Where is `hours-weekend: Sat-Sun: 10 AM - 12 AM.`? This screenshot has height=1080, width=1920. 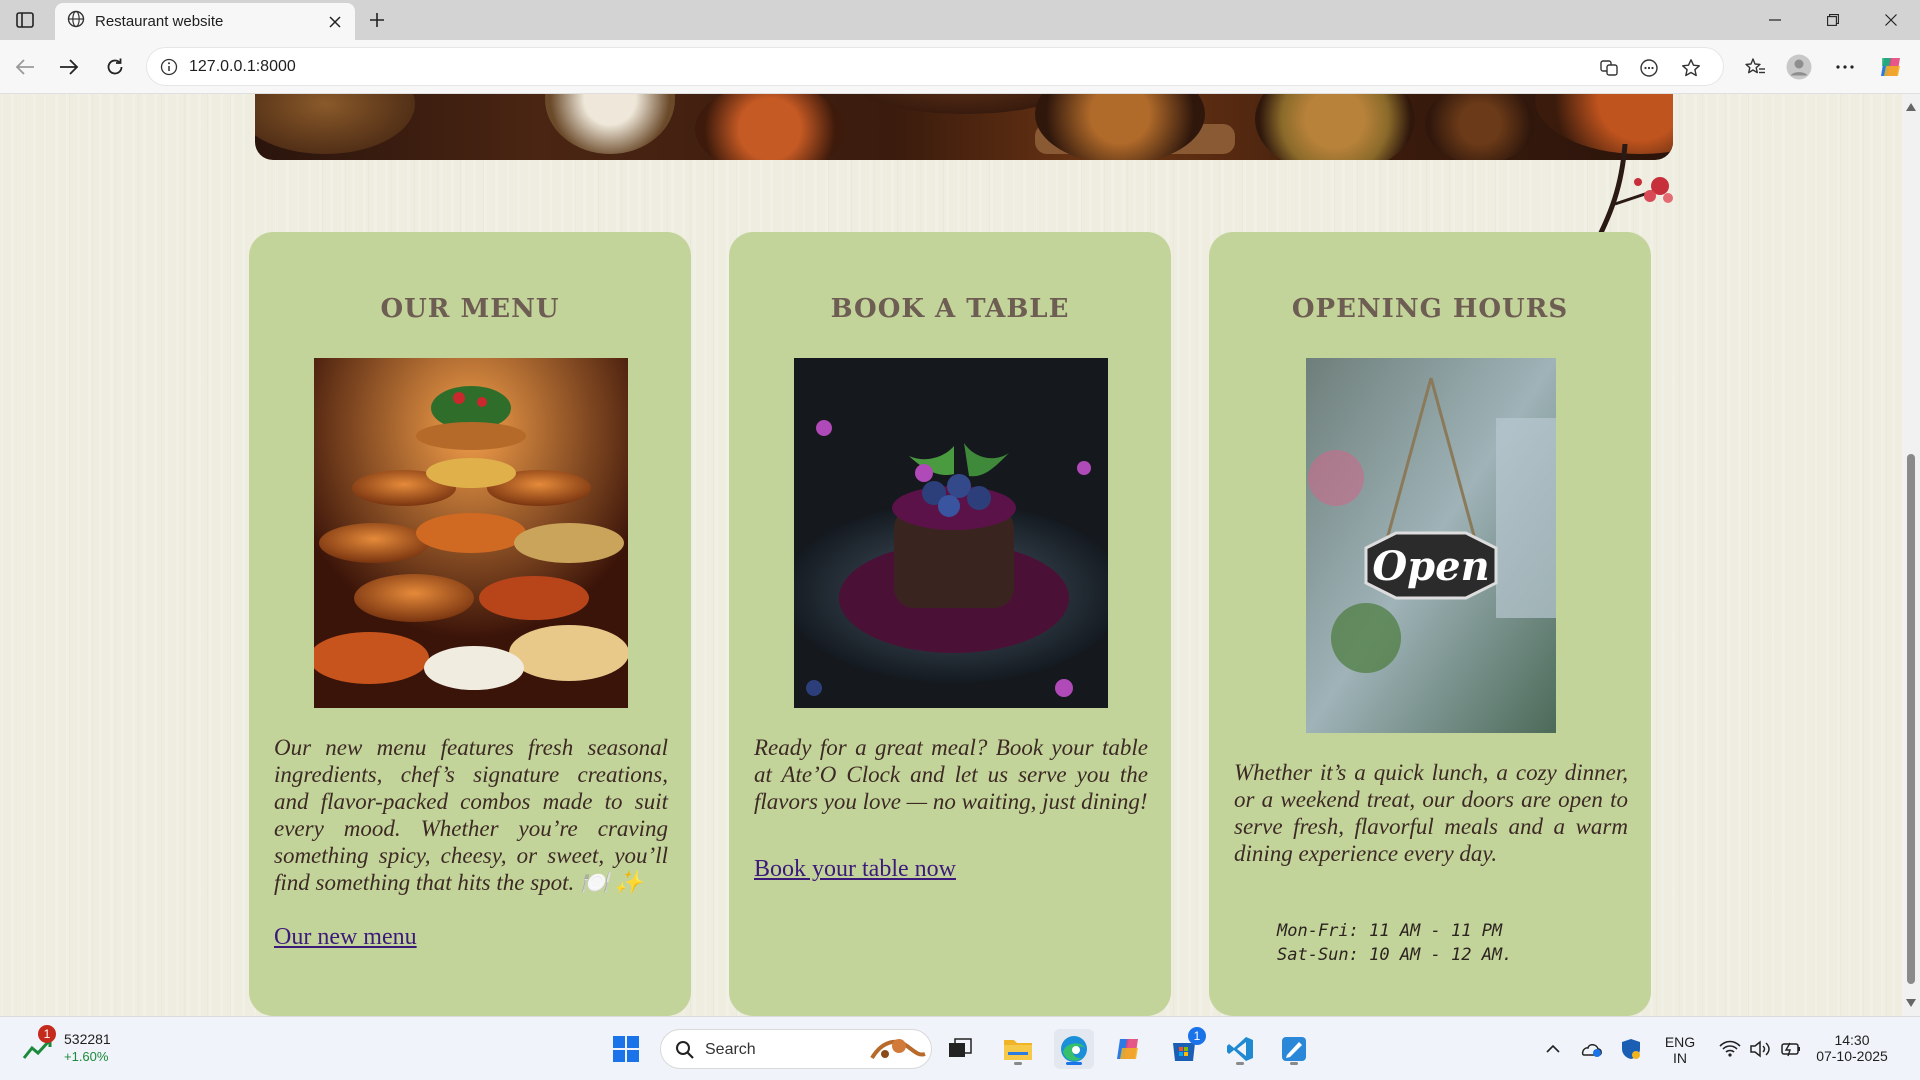 hours-weekend: Sat-Sun: 10 AM - 12 AM. is located at coordinates (1395, 955).